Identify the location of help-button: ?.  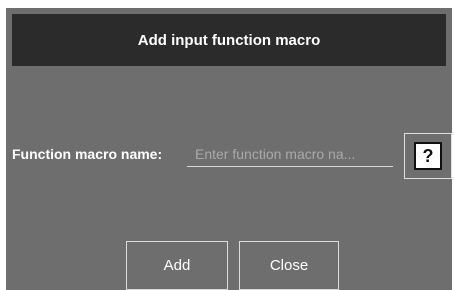
(428, 156).